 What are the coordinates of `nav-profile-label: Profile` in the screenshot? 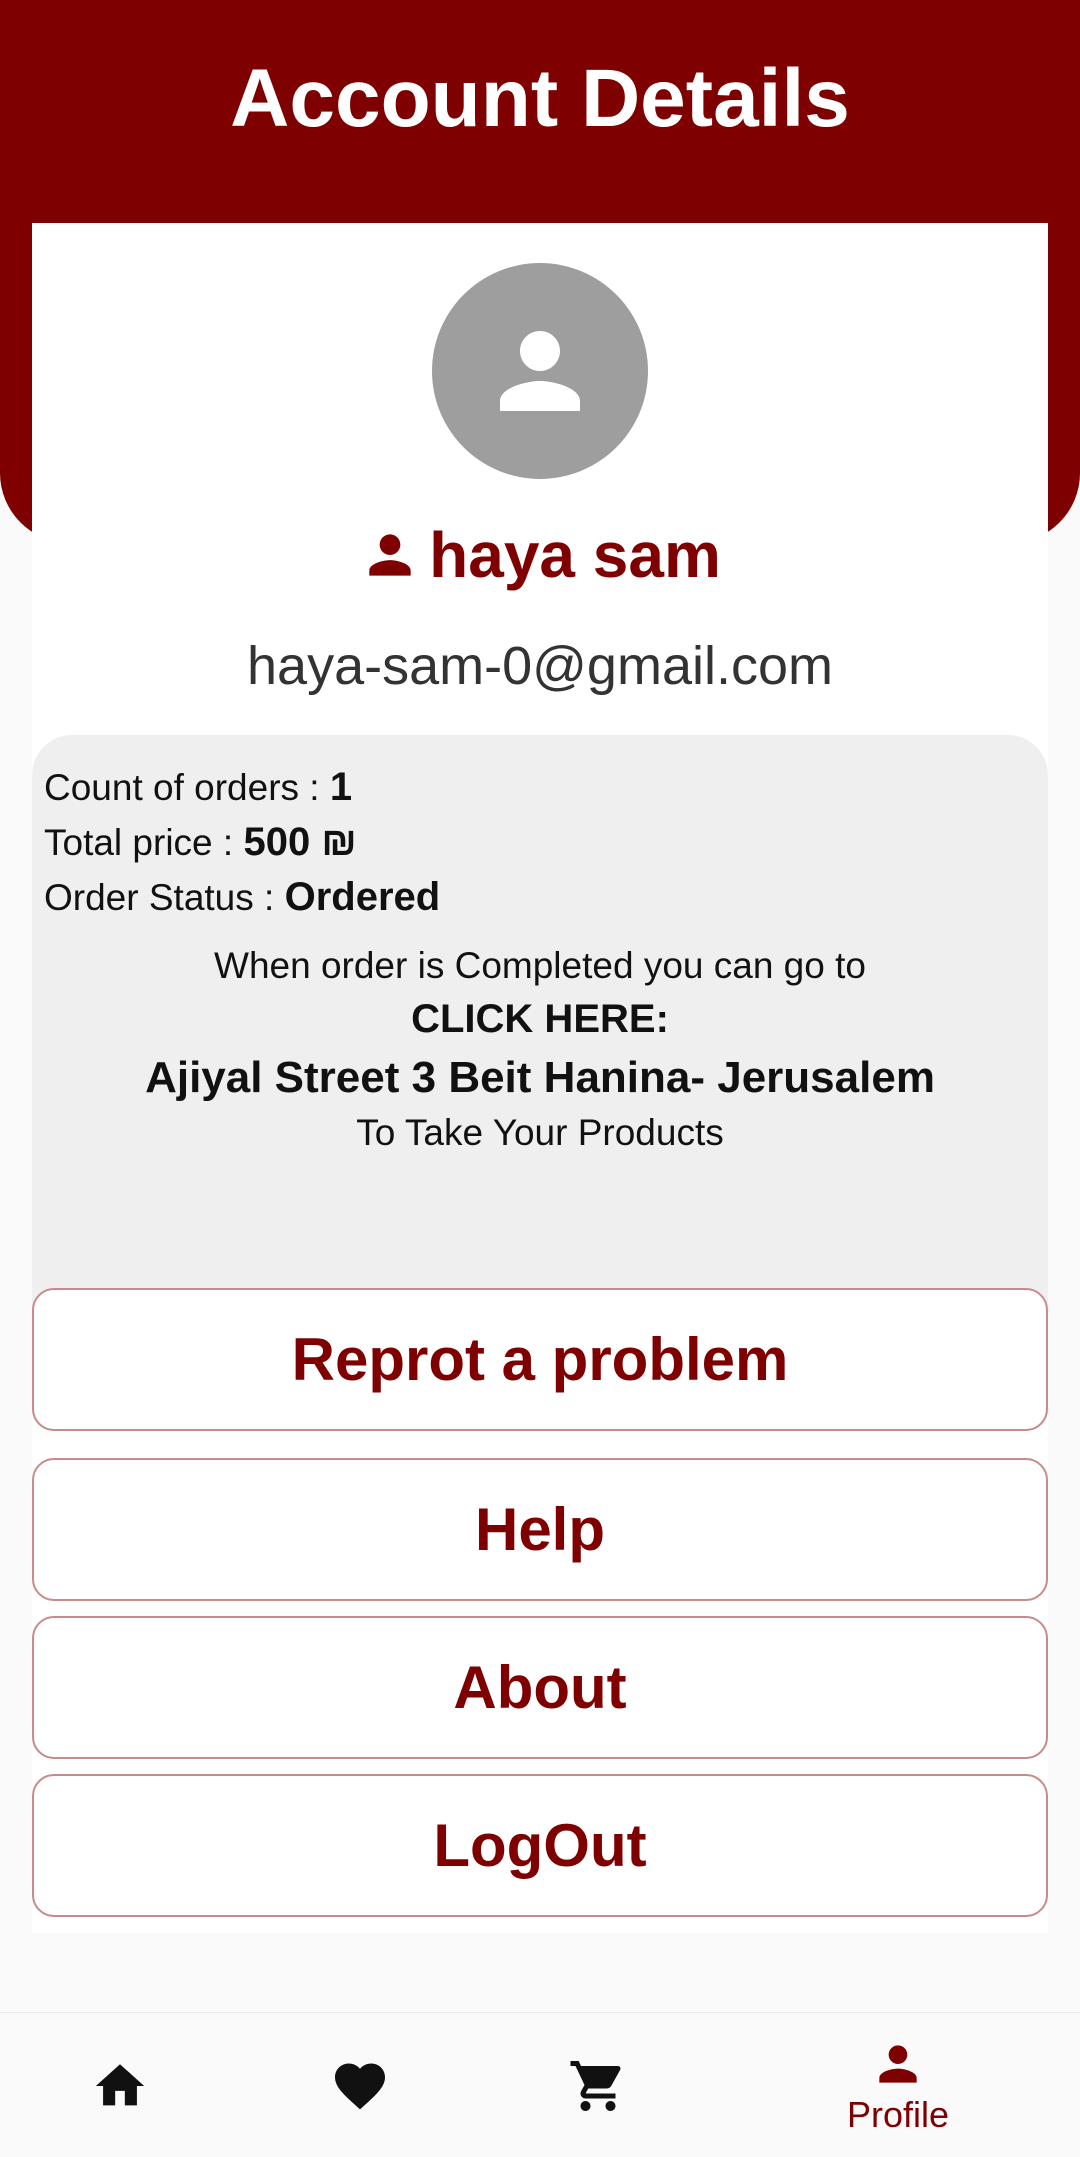 It's located at (898, 2114).